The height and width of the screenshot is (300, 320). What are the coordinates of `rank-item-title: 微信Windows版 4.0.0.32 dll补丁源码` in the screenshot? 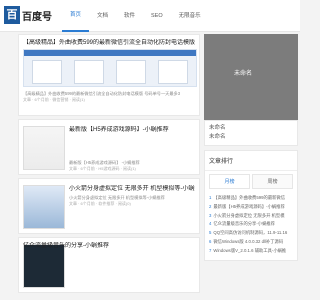 It's located at (248, 241).